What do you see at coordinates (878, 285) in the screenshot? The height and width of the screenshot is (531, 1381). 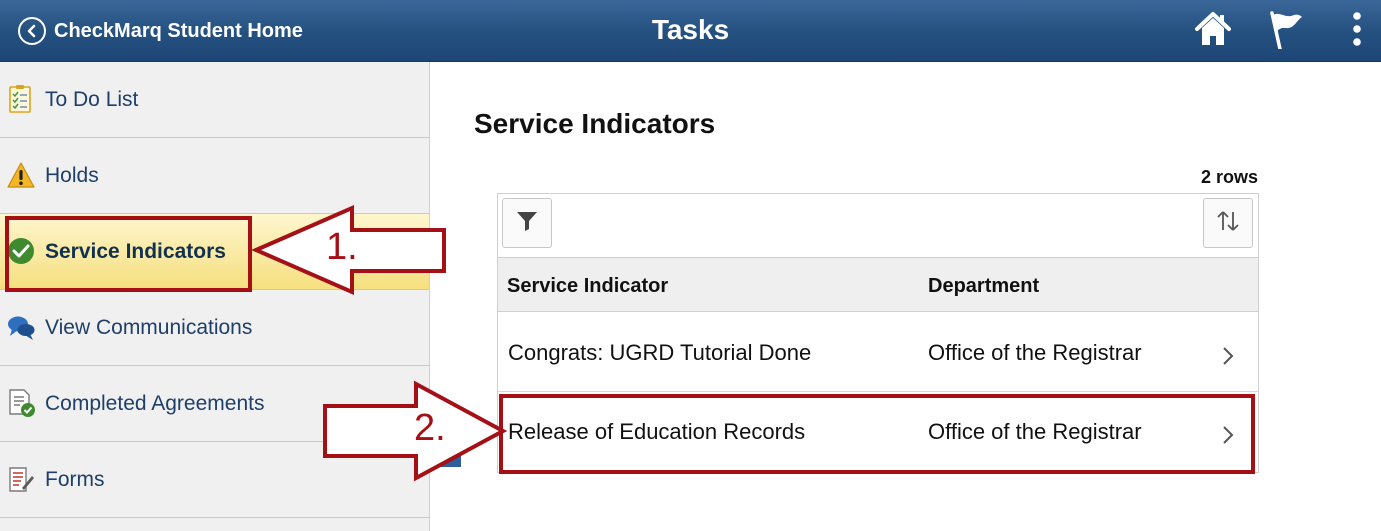 I see `grid-header: Service Indicator Department` at bounding box center [878, 285].